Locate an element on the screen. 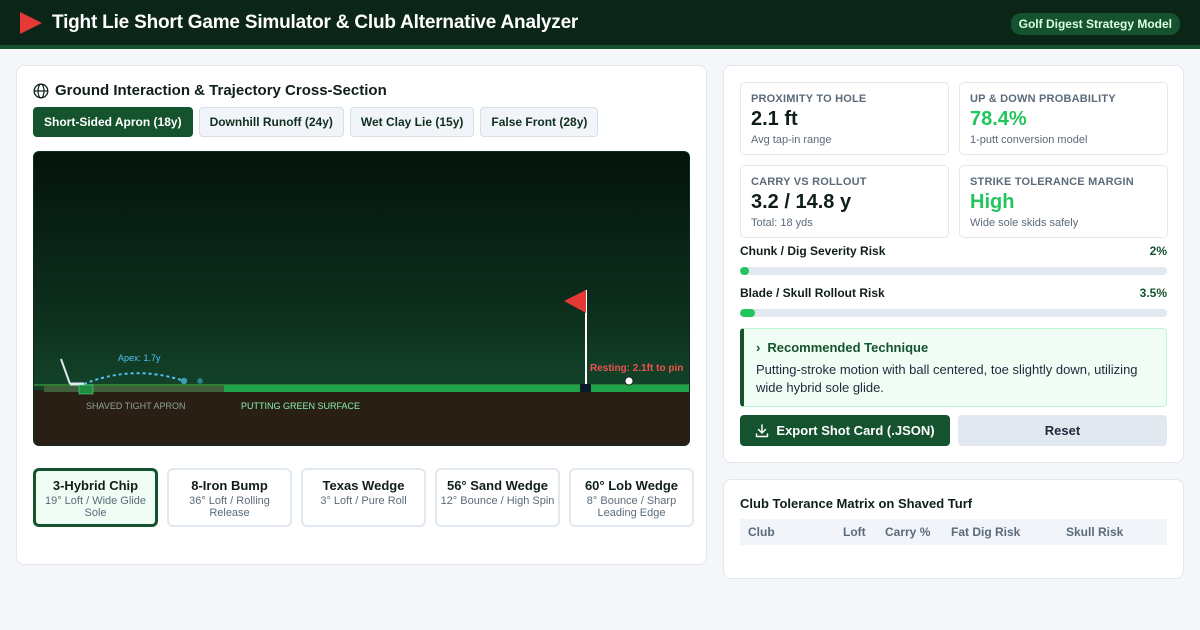 Image resolution: width=1200 pixels, height=630 pixels. club-option-texas-wedge: Texas Wedge 3° Loft / Pure Roll is located at coordinates (363, 497).